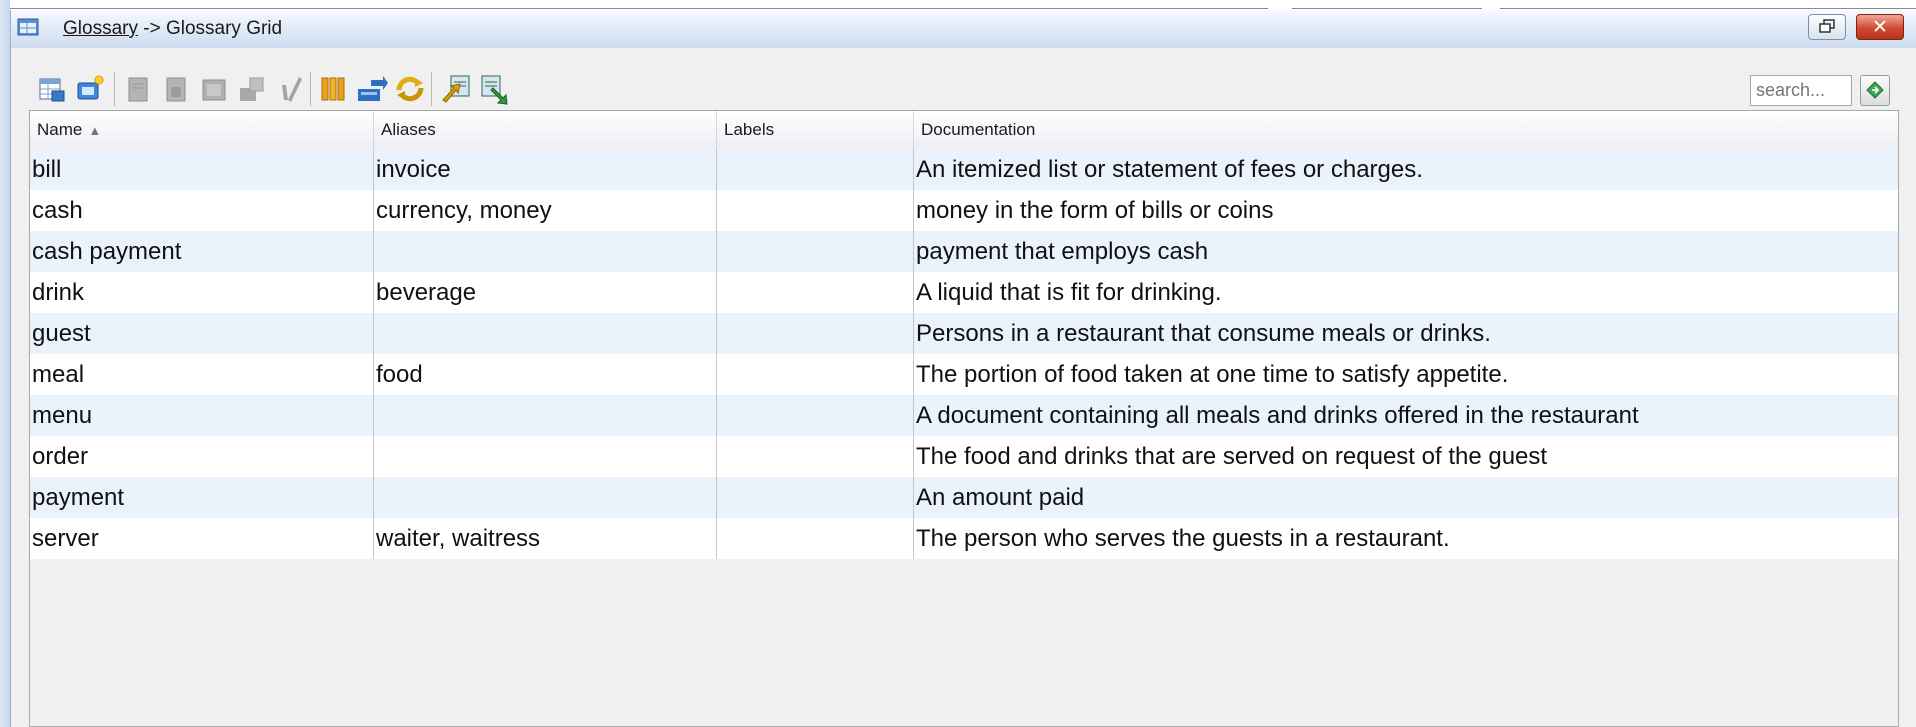  Describe the element at coordinates (58, 292) in the screenshot. I see `name-cell: drink` at that location.